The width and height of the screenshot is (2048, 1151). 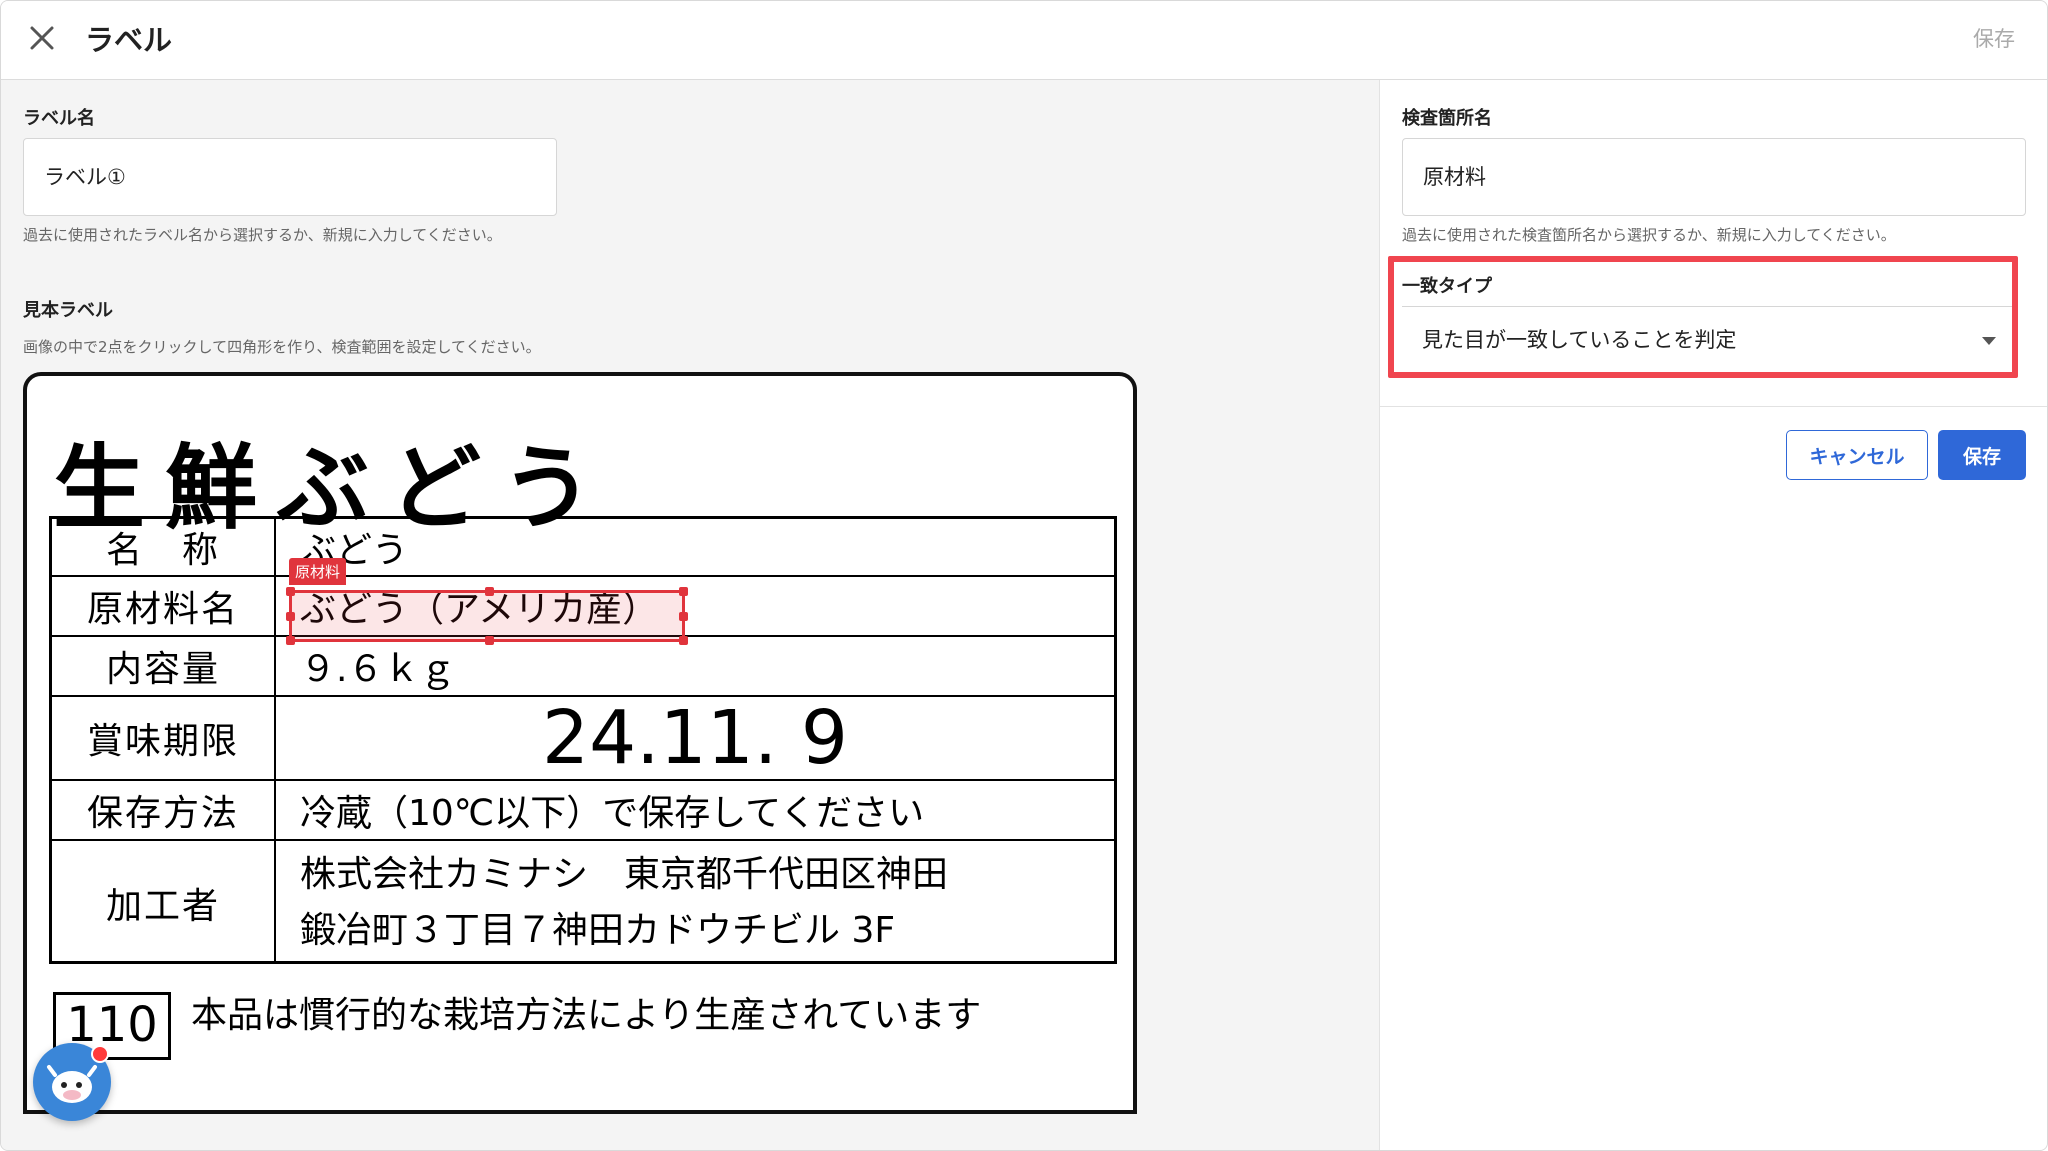 I want to click on match-type-select: 見た目が一致していることを判定, so click(x=1707, y=339).